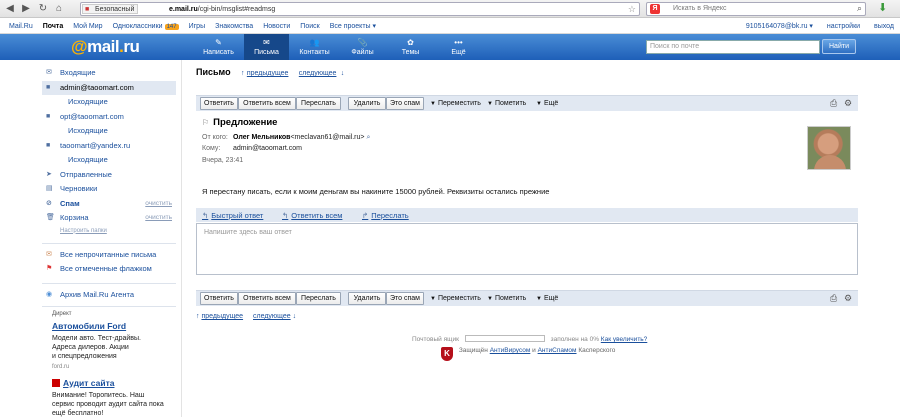 This screenshot has height=417, width=900. Describe the element at coordinates (242, 73) in the screenshot. I see `arrow-up-icon: ↑` at that location.